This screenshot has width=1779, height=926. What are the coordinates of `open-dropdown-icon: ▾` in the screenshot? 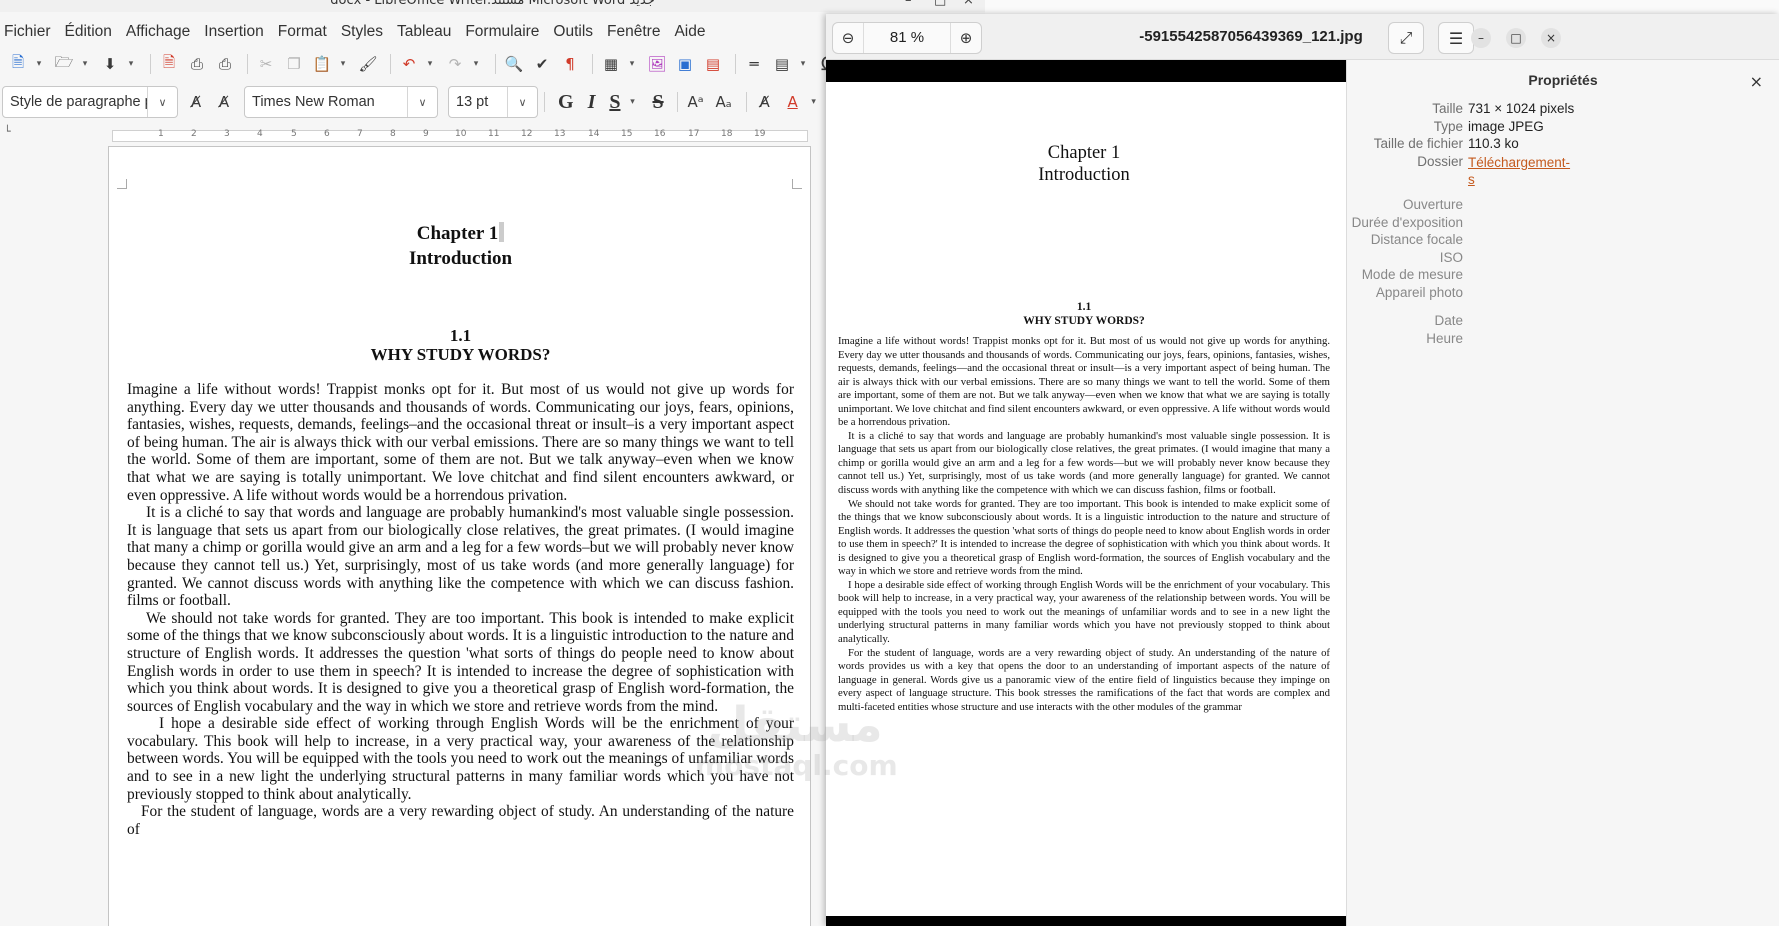 It's located at (85, 64).